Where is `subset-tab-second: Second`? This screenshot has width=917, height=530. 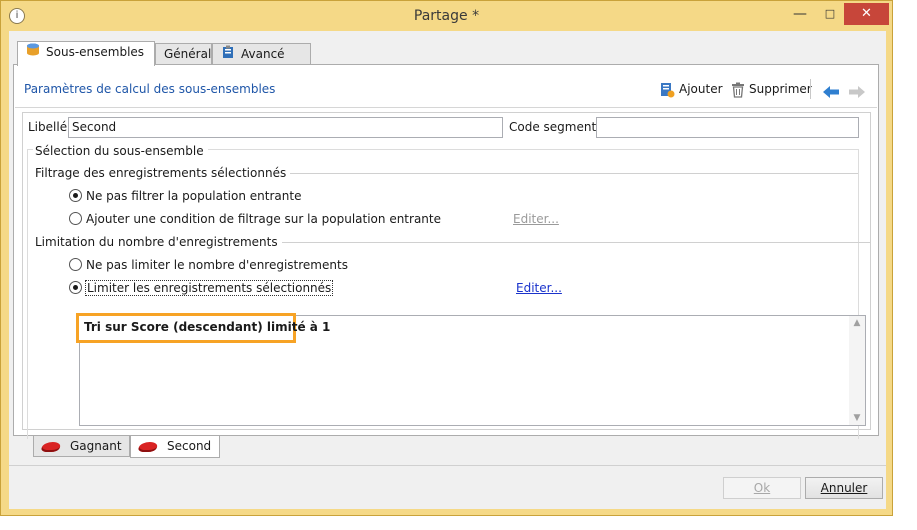 subset-tab-second: Second is located at coordinates (175, 447).